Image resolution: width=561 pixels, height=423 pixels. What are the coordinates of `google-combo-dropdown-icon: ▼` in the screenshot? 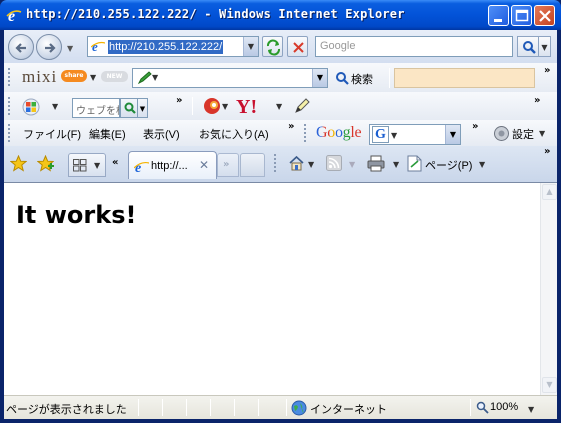 It's located at (452, 134).